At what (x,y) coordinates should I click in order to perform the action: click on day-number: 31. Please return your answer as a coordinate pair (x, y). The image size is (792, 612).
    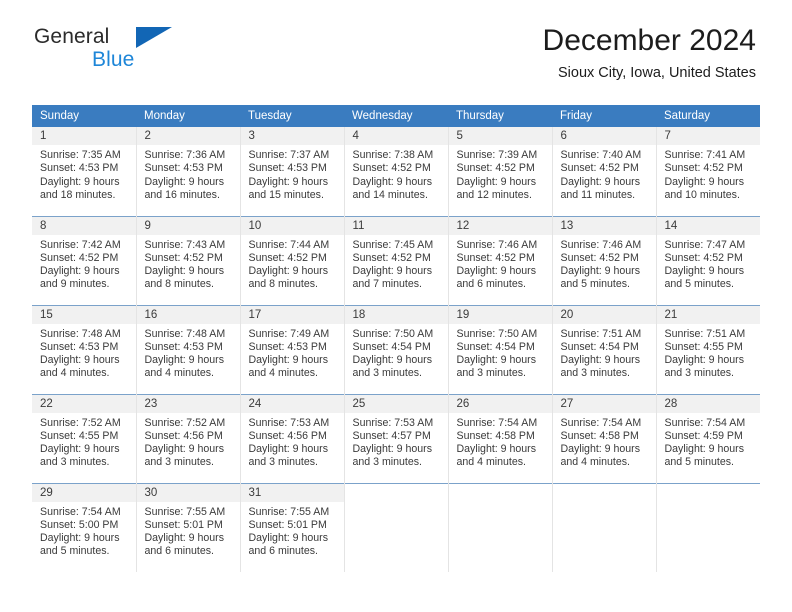
    Looking at the image, I should click on (292, 492).